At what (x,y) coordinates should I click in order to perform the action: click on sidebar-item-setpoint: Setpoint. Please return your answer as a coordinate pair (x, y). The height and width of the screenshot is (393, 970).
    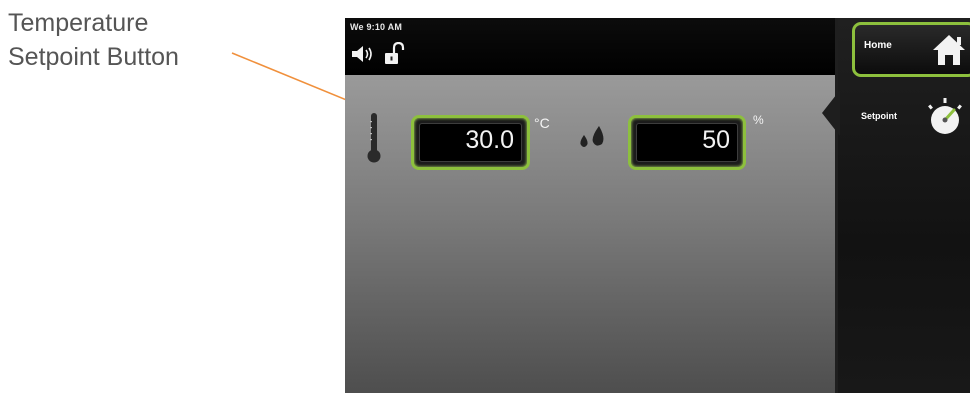
    Looking at the image, I should click on (896, 110).